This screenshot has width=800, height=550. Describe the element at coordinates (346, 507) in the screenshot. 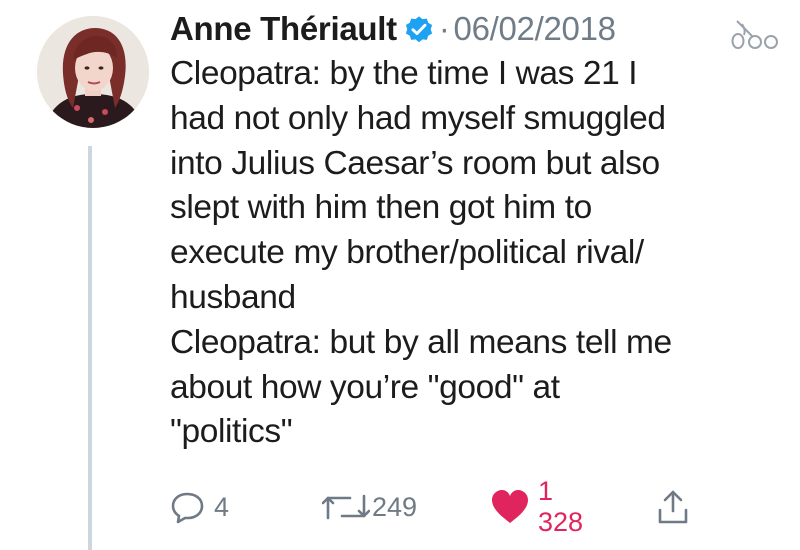

I see `retweet-icon` at that location.